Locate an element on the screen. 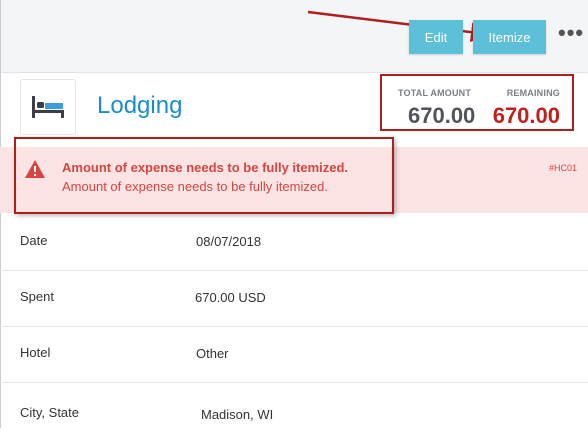  field-label: Spent is located at coordinates (37, 296).